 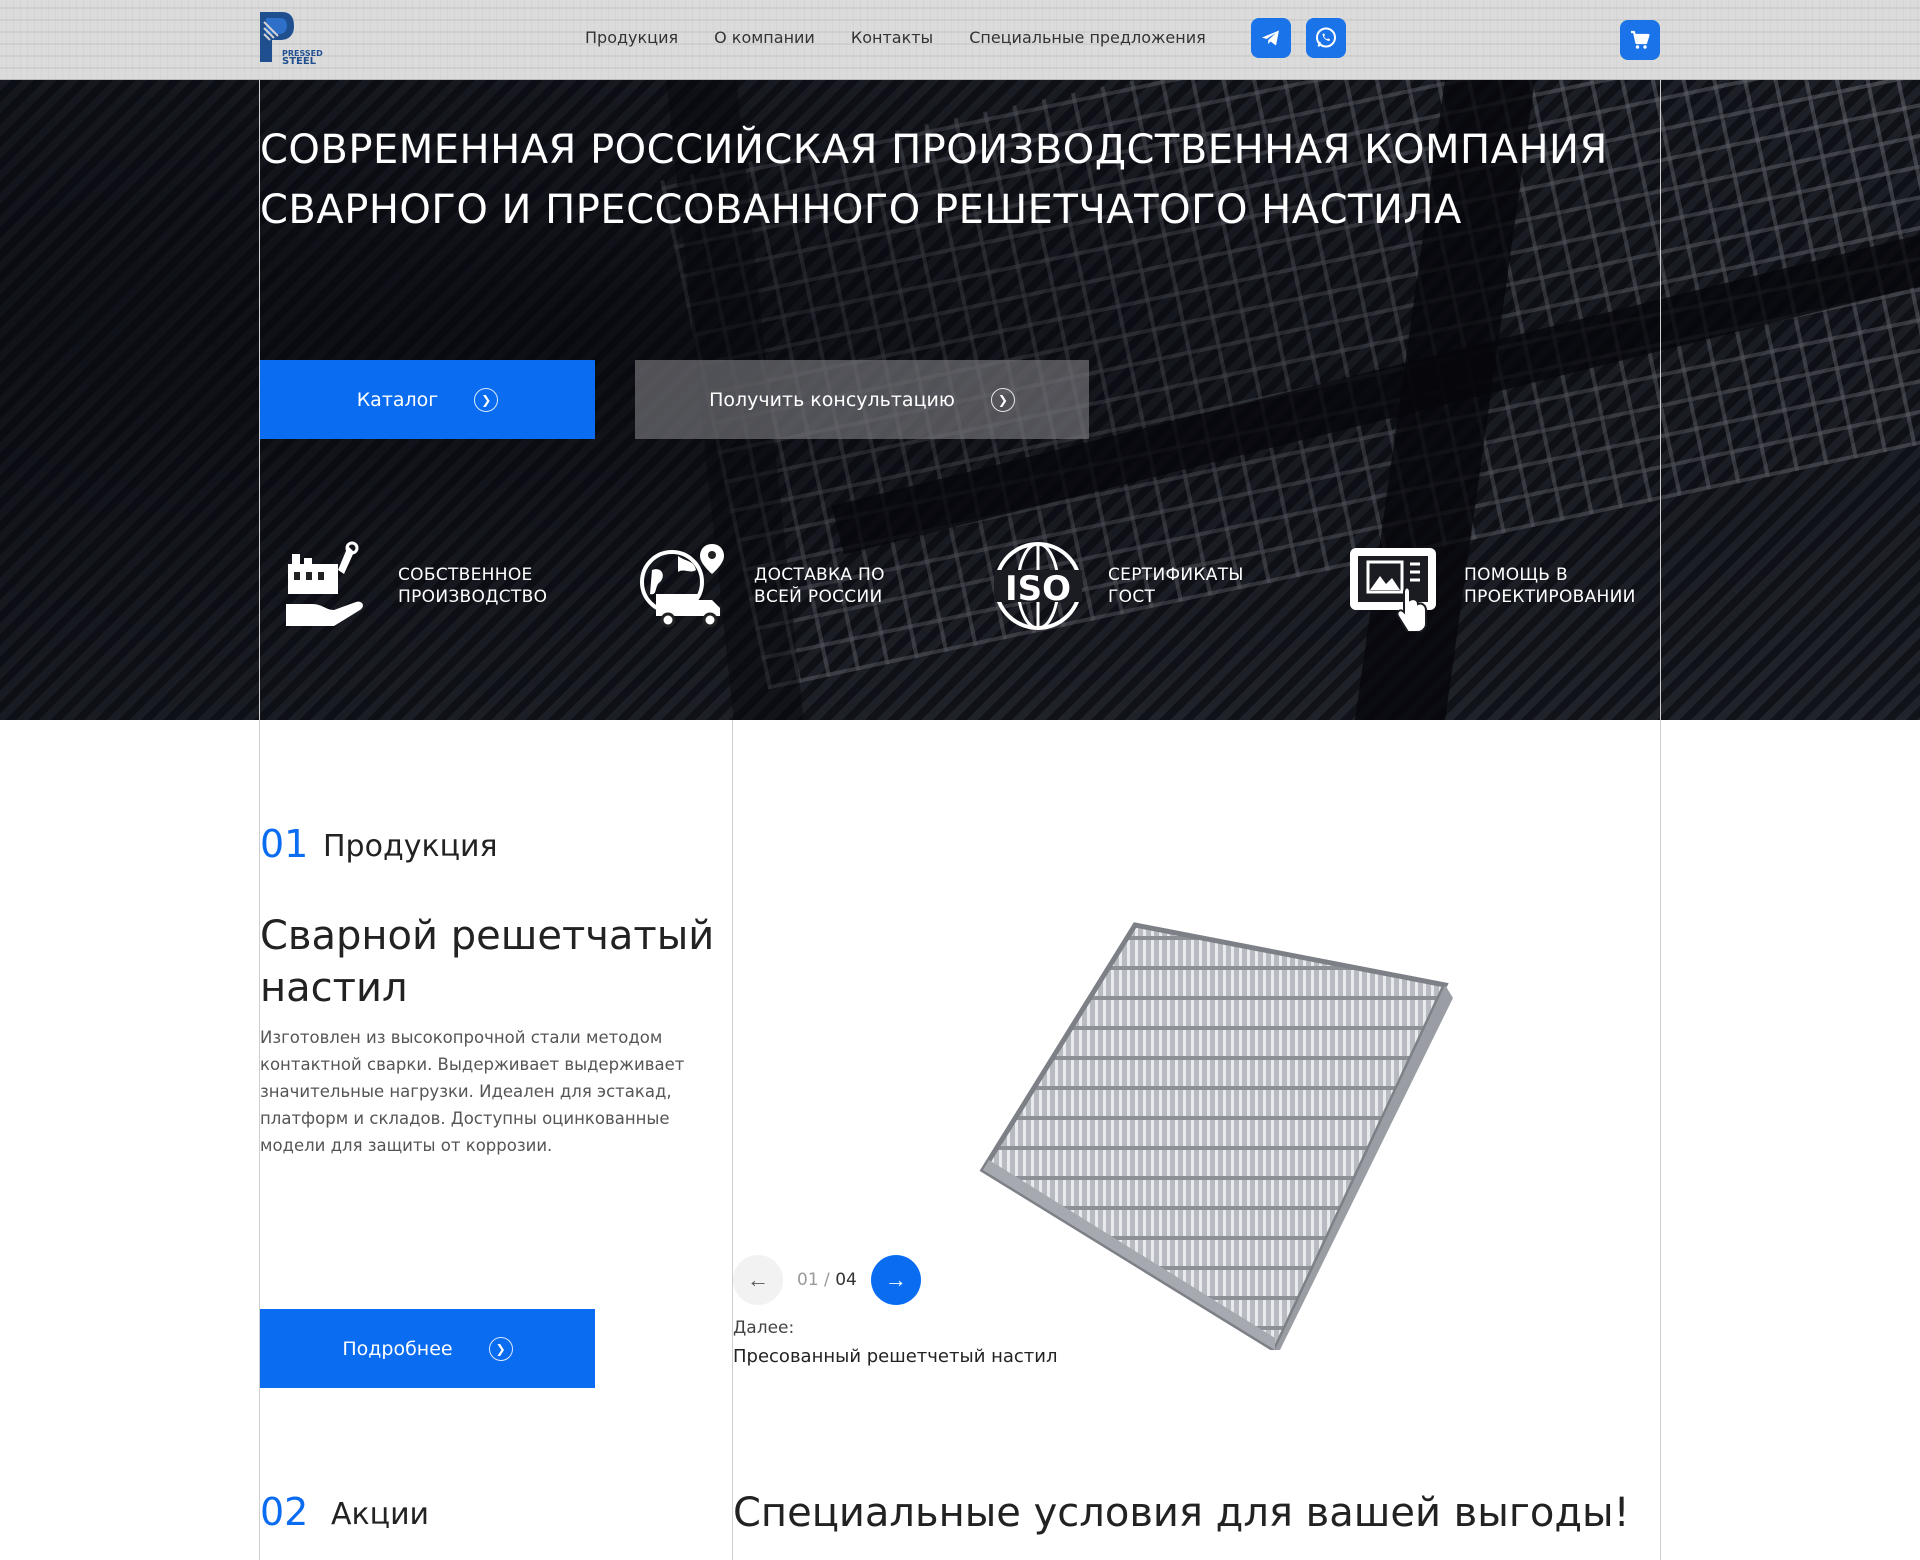 I want to click on delivery-icon, so click(x=682, y=586).